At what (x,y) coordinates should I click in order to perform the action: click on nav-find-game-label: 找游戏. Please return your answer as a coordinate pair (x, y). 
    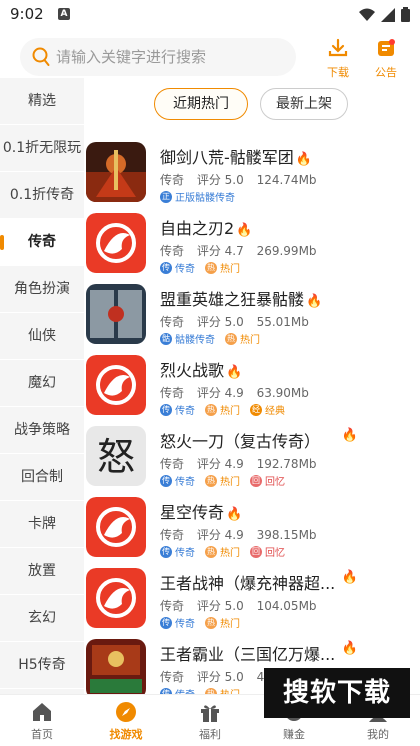
    Looking at the image, I should click on (126, 734).